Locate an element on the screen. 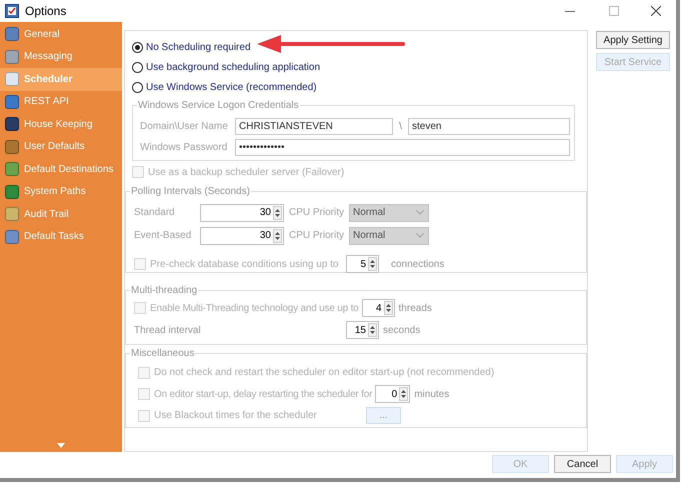  group-title: Polling Intervals (Seconds) is located at coordinates (190, 191).